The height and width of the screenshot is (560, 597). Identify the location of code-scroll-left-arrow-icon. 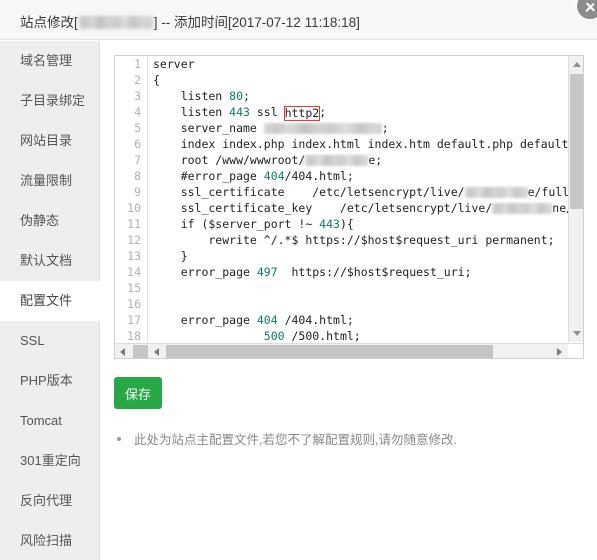
(157, 351).